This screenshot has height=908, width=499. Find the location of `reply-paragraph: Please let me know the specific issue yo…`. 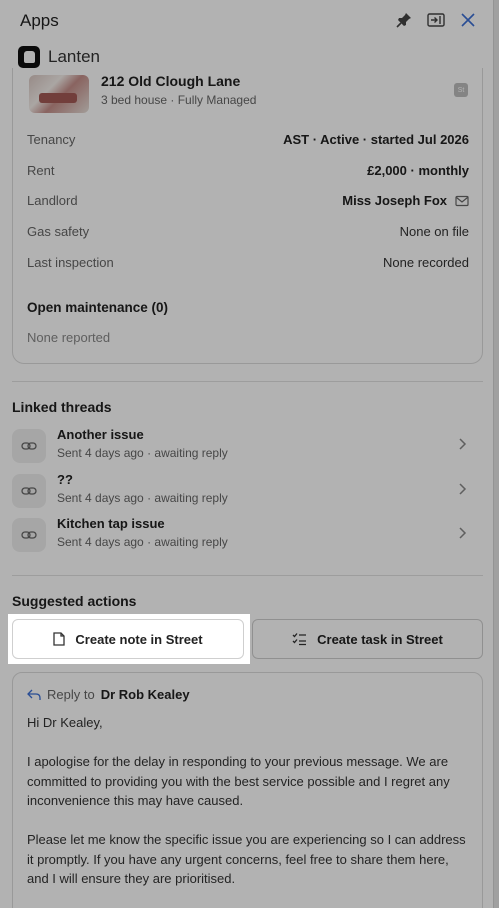

reply-paragraph: Please let me know the specific issue yo… is located at coordinates (246, 859).